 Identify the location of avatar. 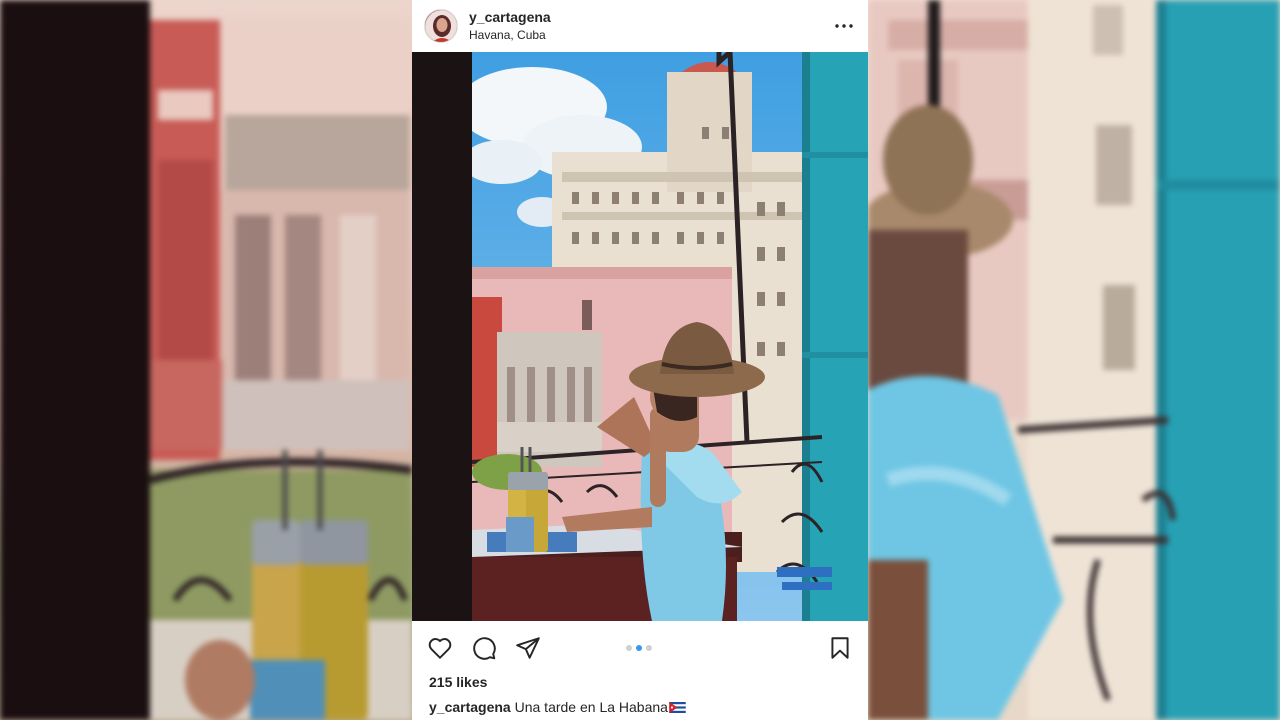
(441, 26).